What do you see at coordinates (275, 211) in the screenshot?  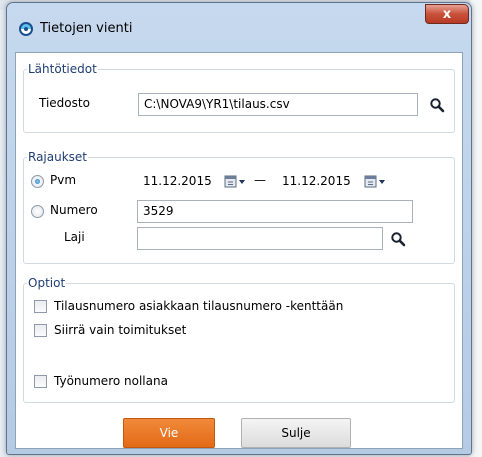 I see `number-field: 3529` at bounding box center [275, 211].